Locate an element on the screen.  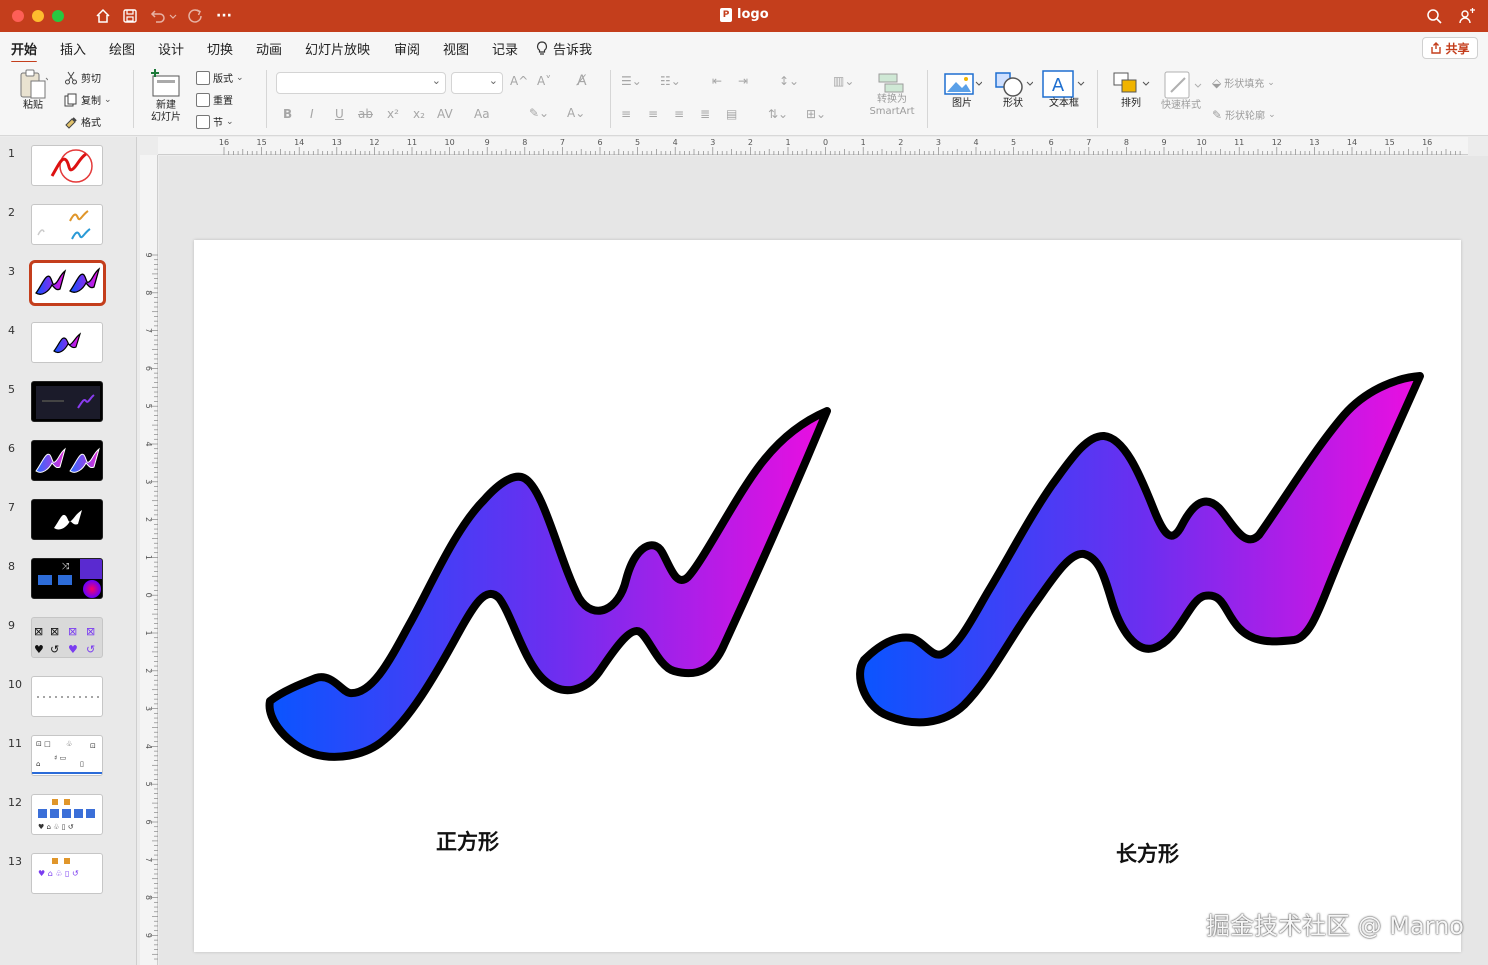
textbox-button: A 文本框 is located at coordinates (1064, 90).